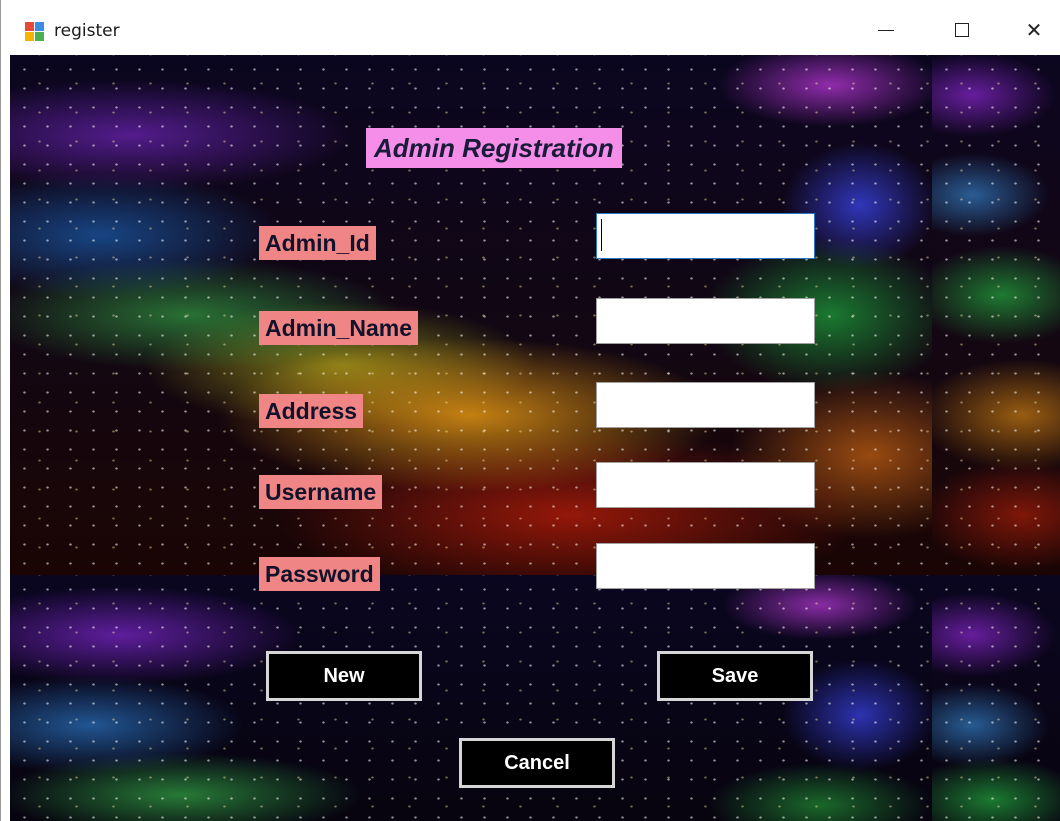 This screenshot has width=1060, height=821. I want to click on close-button: ✕, so click(1034, 30).